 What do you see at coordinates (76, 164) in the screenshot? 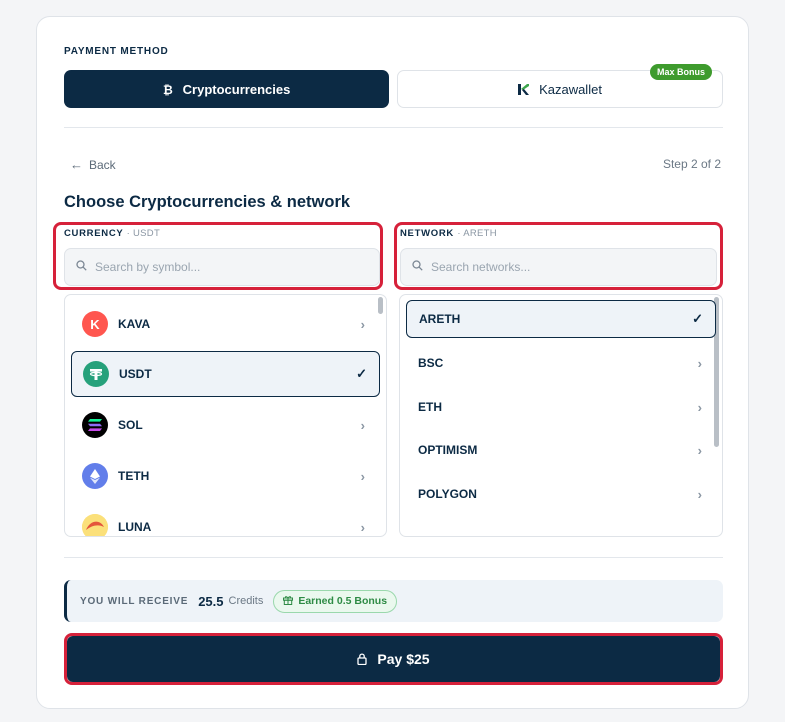
I see `arrow-left-icon: ←` at bounding box center [76, 164].